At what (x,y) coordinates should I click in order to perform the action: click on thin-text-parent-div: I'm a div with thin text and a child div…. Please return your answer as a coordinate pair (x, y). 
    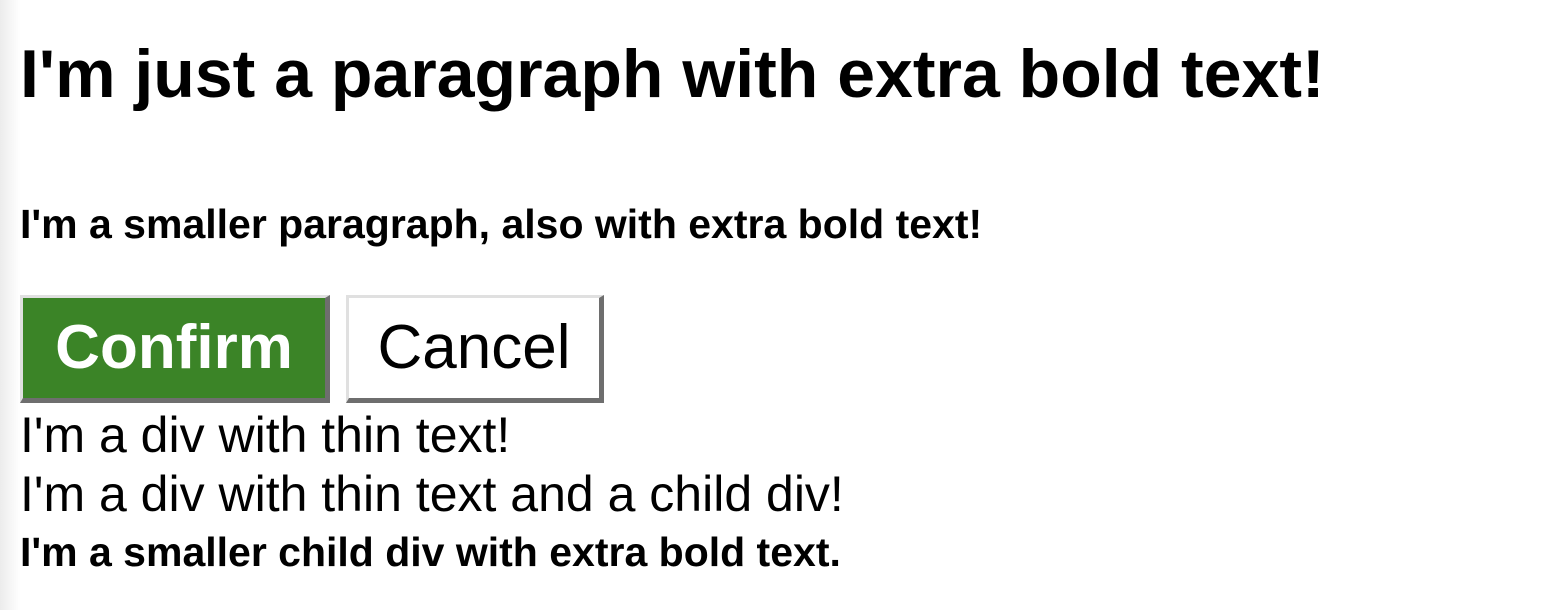
    Looking at the image, I should click on (432, 523).